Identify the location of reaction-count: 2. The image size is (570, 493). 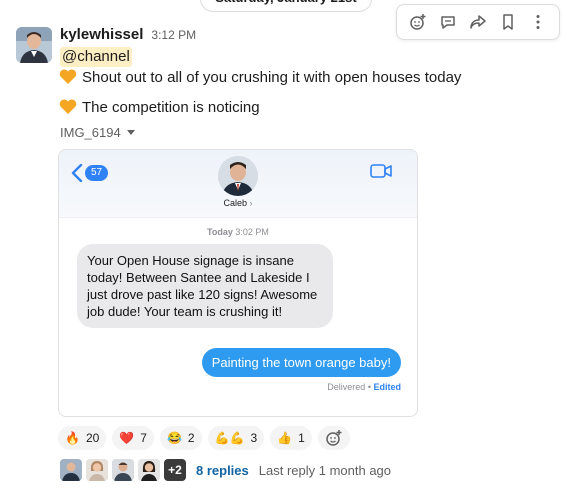
(191, 438).